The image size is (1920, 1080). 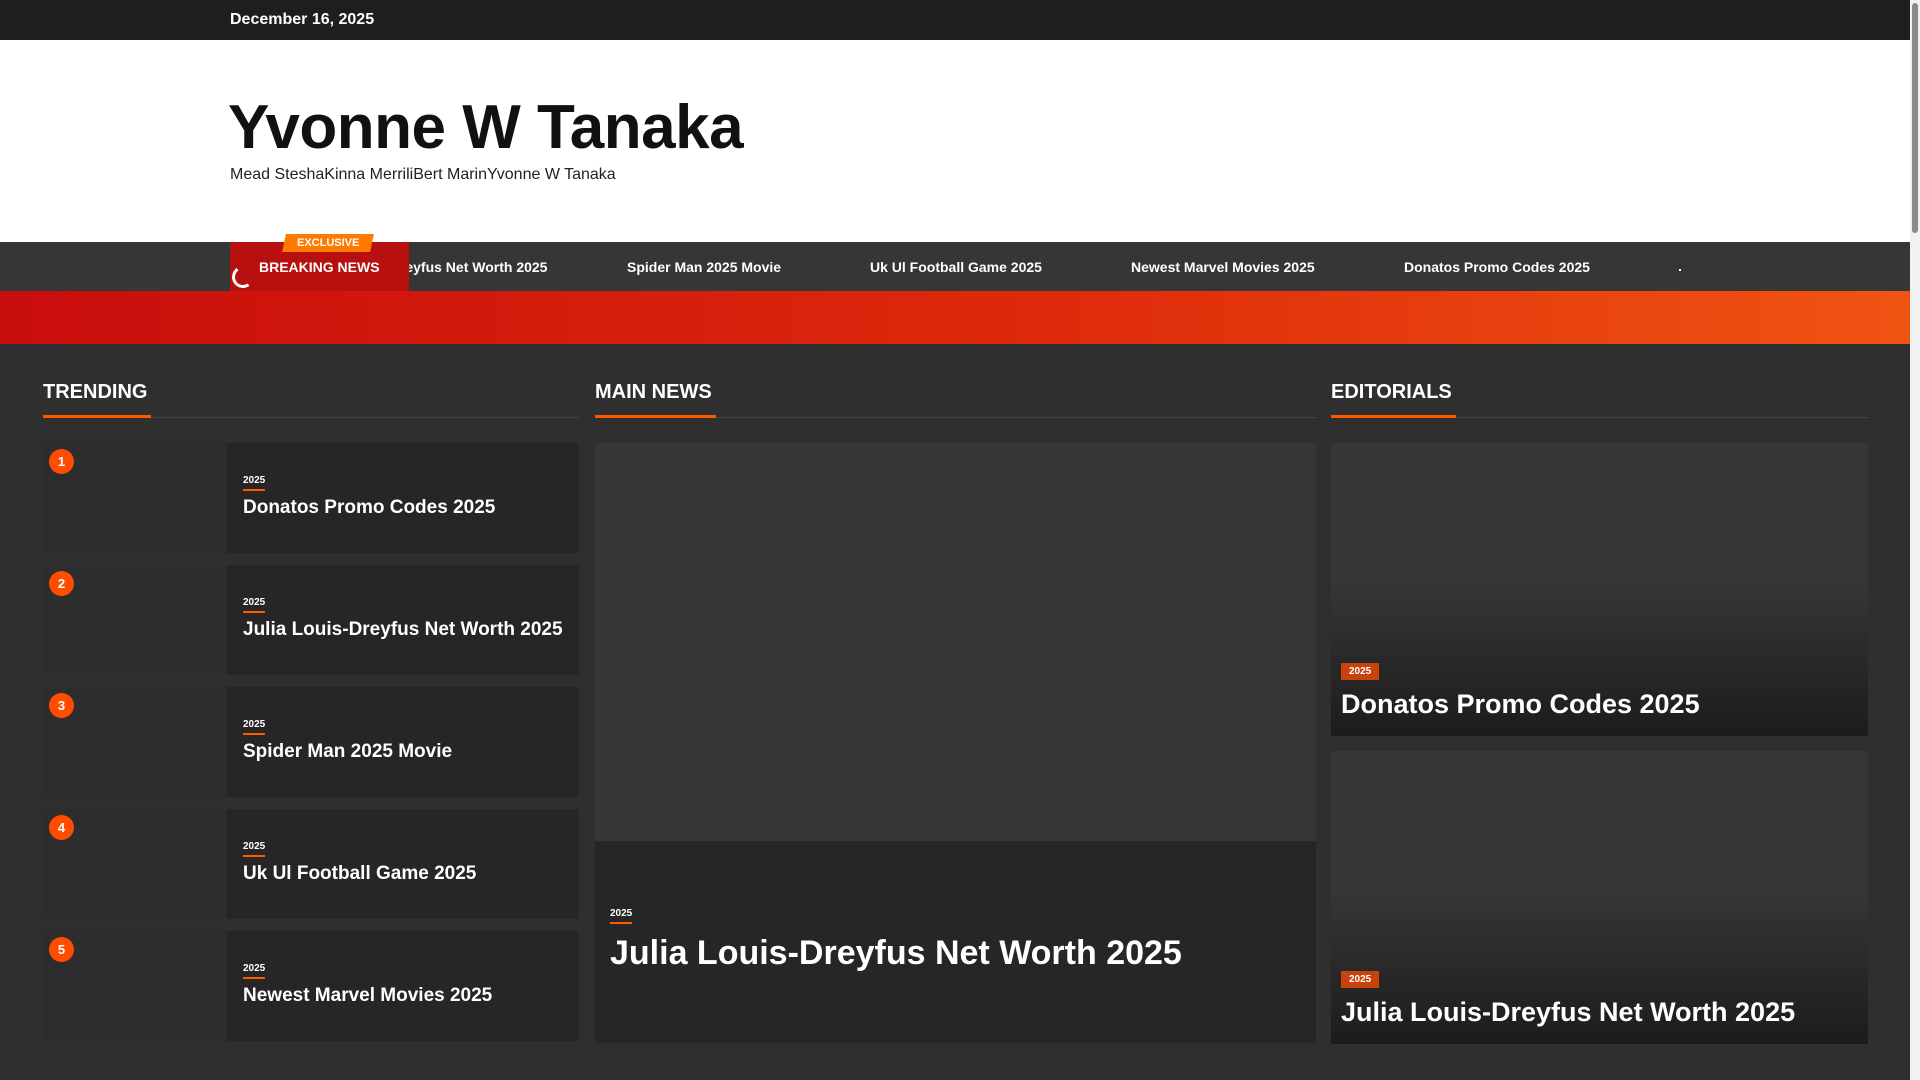 What do you see at coordinates (95, 392) in the screenshot?
I see `trending-heading: TRENDING` at bounding box center [95, 392].